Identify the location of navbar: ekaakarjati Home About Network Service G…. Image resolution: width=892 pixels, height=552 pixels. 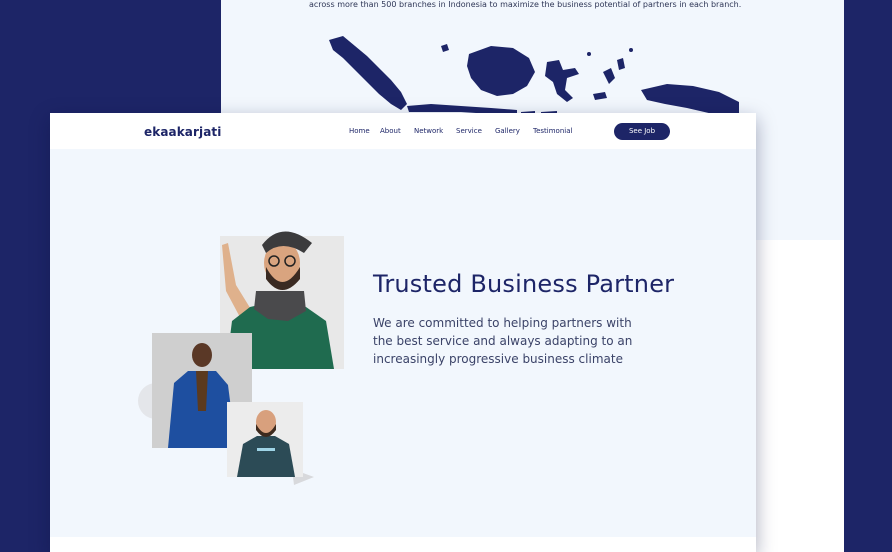
(403, 131).